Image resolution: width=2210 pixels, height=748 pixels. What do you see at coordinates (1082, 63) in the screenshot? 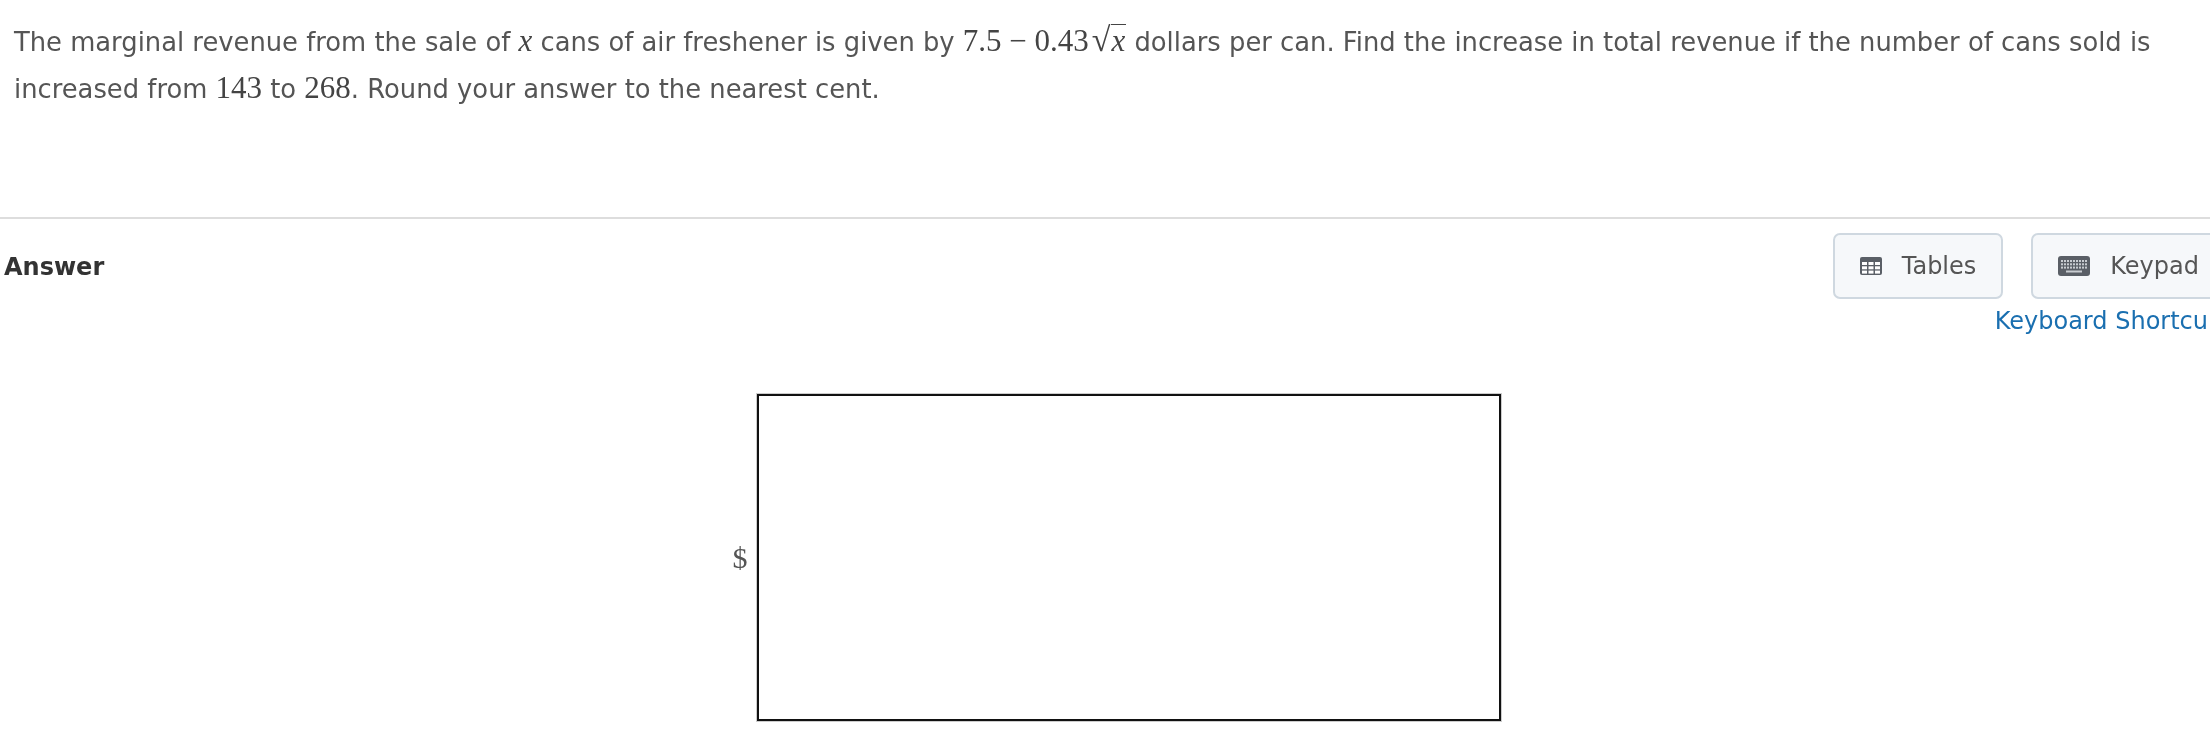
I see `problem-text: The marginal revenue from the sale of x cans of air freshener is given by 7.5 − 0.43√x dollars per can. Find the increase in total revenue if the number of cans sold is increased from 143 to 268. Round your answer to the nearest cent.` at bounding box center [1082, 63].